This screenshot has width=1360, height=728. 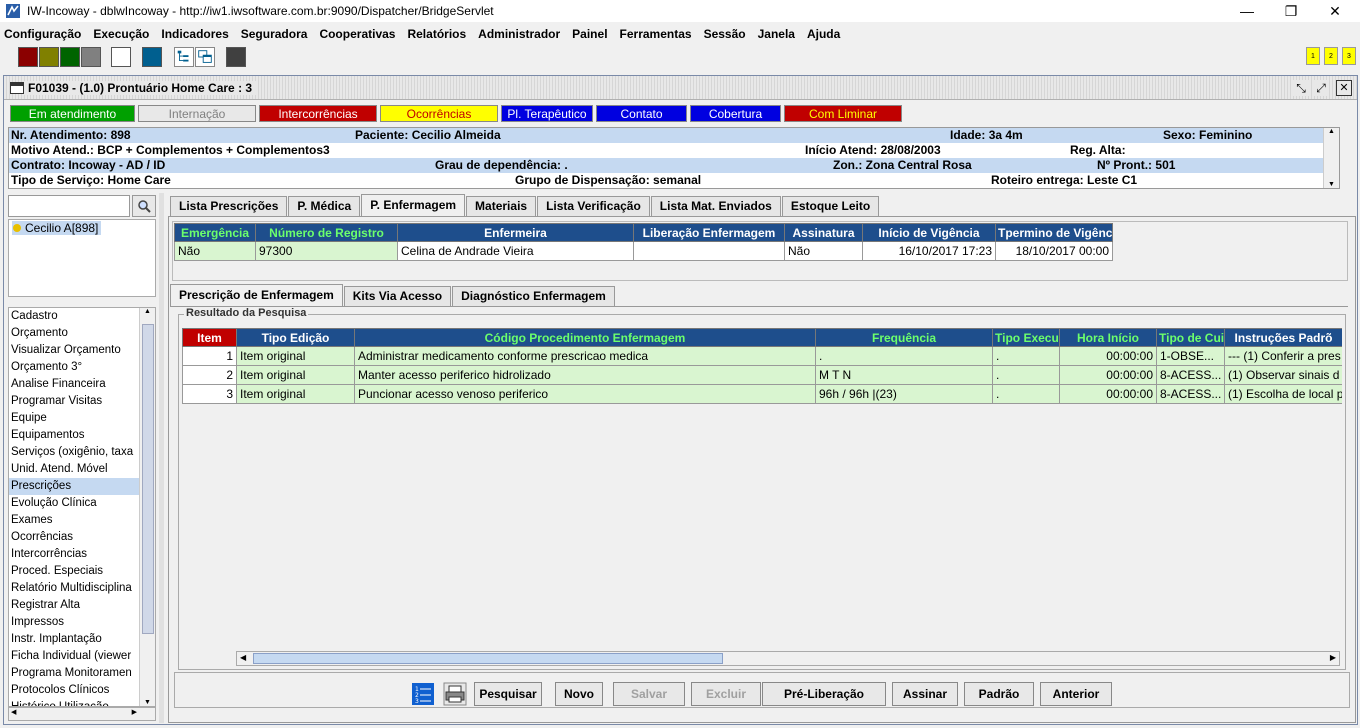 I want to click on menu-sessao: Sessão, so click(x=725, y=34).